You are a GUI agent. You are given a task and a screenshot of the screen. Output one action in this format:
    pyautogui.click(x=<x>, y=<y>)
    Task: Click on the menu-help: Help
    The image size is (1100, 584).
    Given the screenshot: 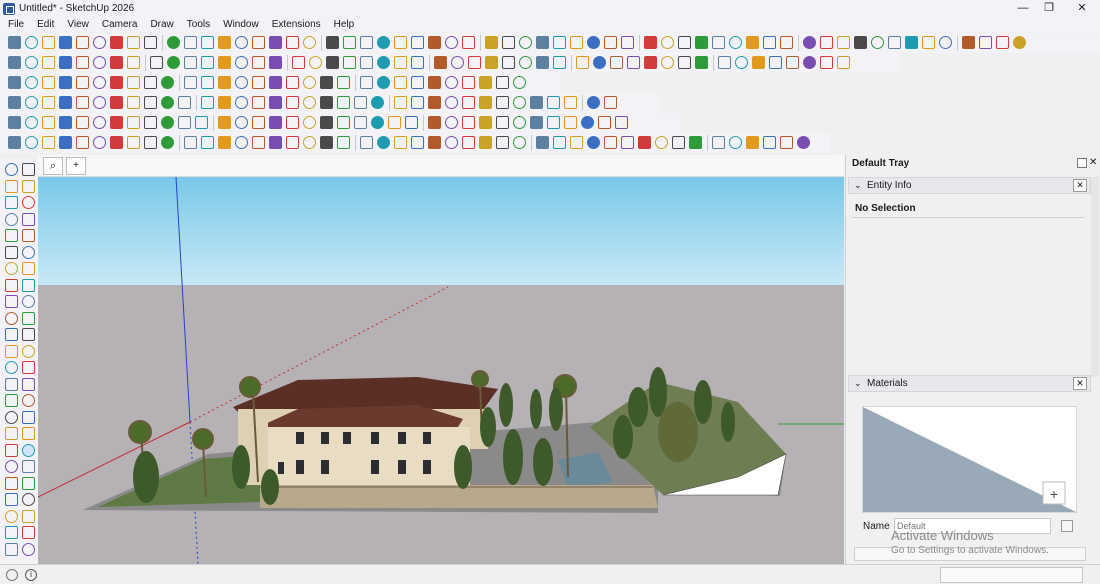 What is the action you would take?
    pyautogui.click(x=343, y=24)
    